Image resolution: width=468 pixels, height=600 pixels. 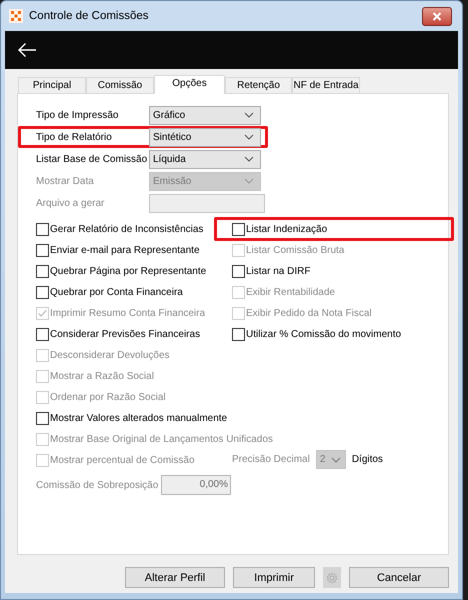 What do you see at coordinates (52, 85) in the screenshot?
I see `tab: Principal` at bounding box center [52, 85].